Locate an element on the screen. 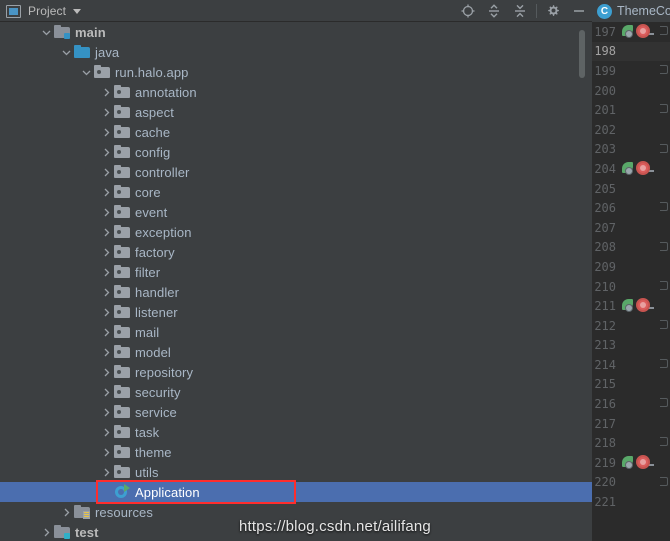 Image resolution: width=670 pixels, height=541 pixels. tree-row: utils is located at coordinates (296, 472).